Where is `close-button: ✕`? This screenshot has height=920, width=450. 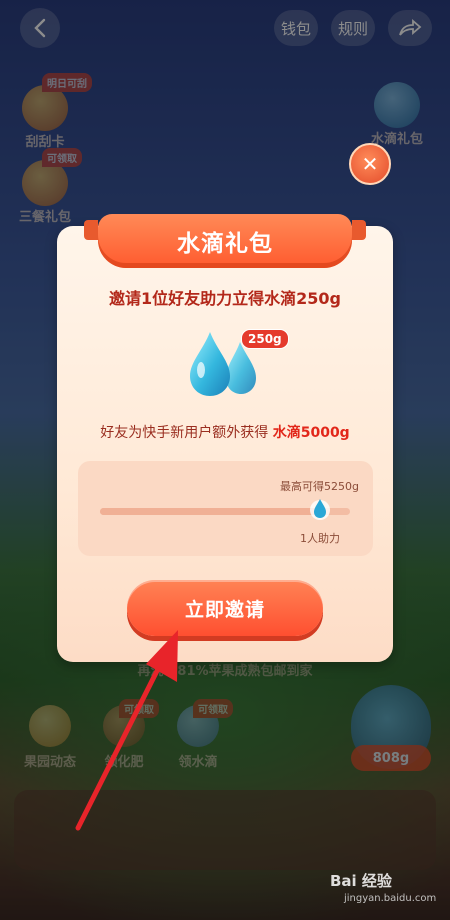
close-button: ✕ is located at coordinates (370, 164).